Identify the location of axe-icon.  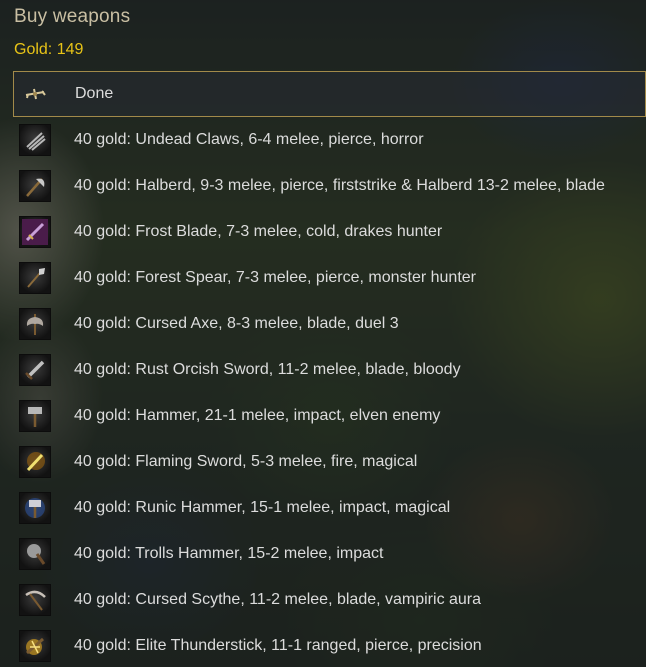
(35, 324).